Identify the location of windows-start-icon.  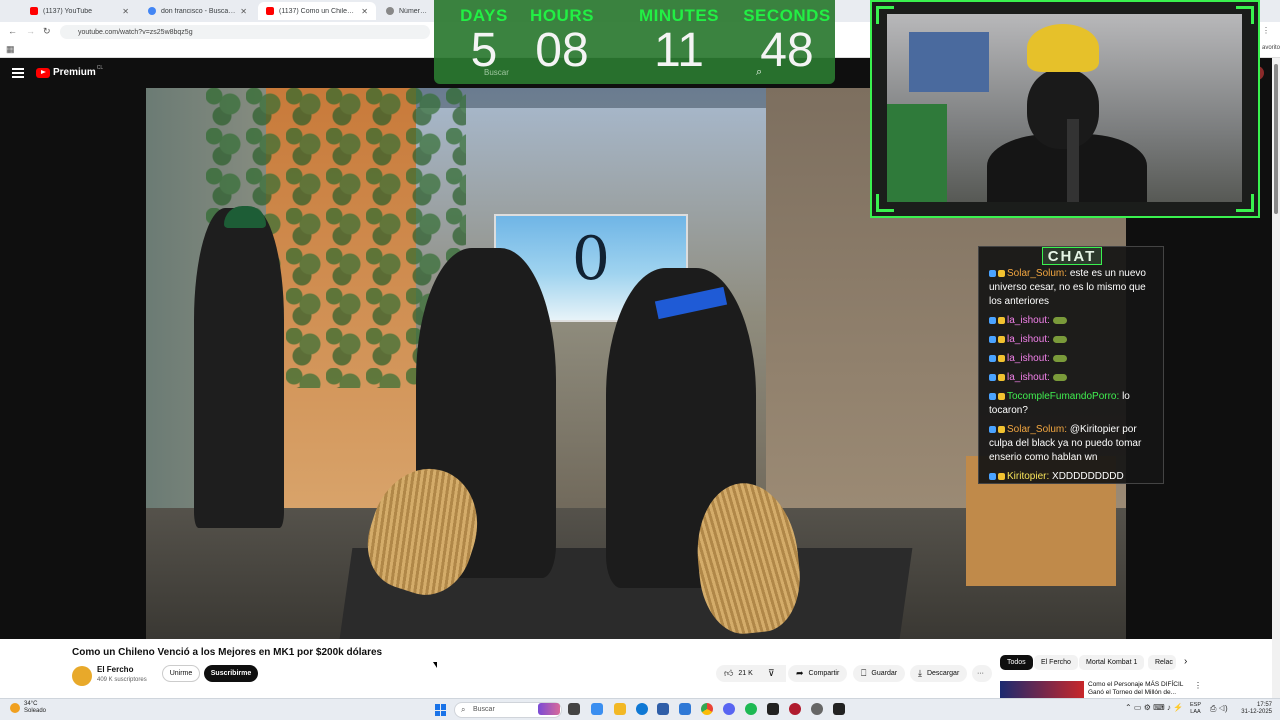
(441, 710).